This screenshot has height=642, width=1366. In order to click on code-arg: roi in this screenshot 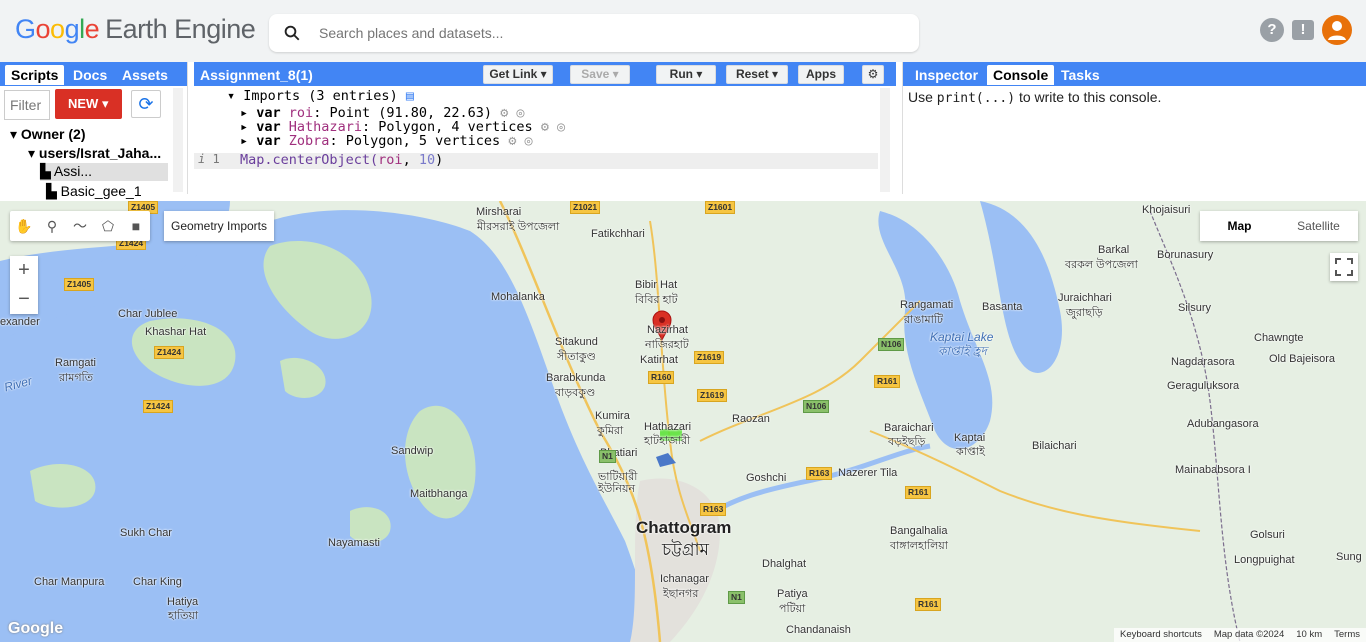, I will do `click(390, 160)`.